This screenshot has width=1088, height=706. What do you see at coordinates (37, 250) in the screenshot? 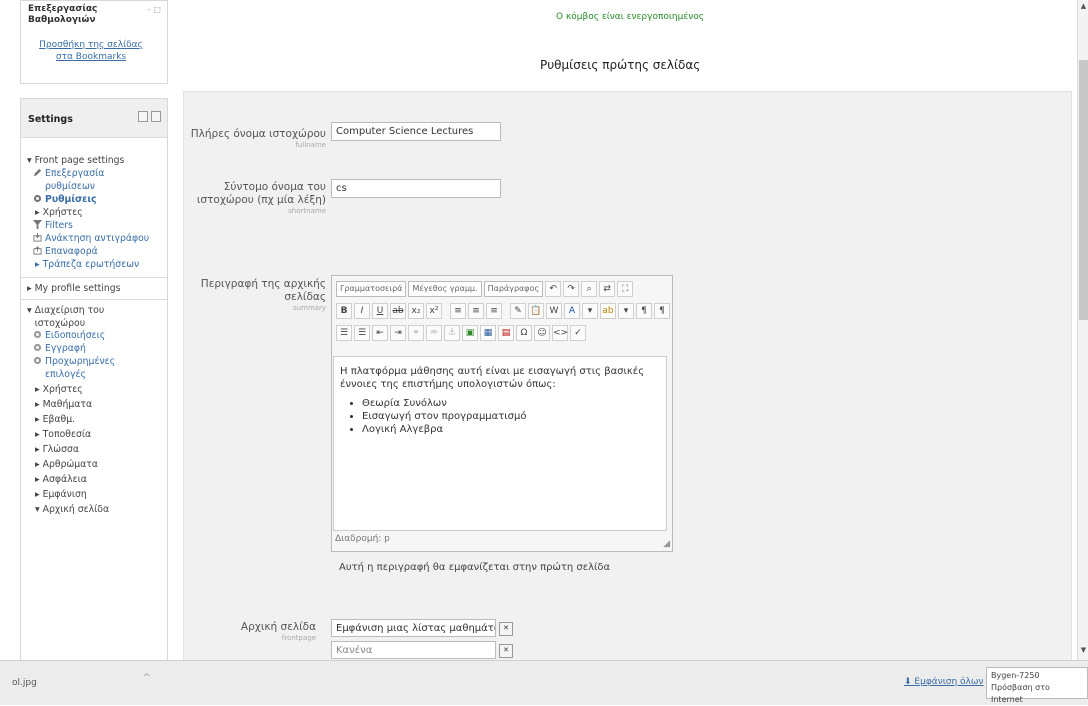
I see `restore-icon` at bounding box center [37, 250].